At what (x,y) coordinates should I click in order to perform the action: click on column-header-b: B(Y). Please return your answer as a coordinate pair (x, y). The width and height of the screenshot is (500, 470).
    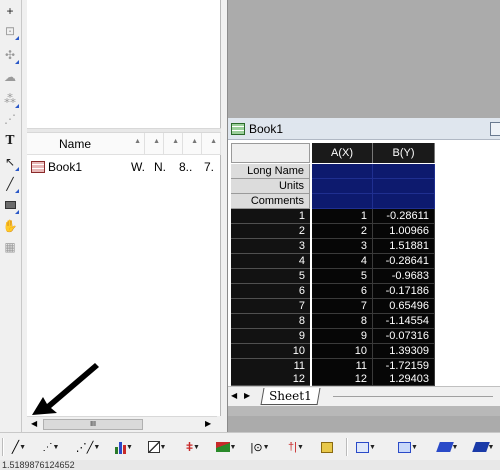
    Looking at the image, I should click on (404, 153).